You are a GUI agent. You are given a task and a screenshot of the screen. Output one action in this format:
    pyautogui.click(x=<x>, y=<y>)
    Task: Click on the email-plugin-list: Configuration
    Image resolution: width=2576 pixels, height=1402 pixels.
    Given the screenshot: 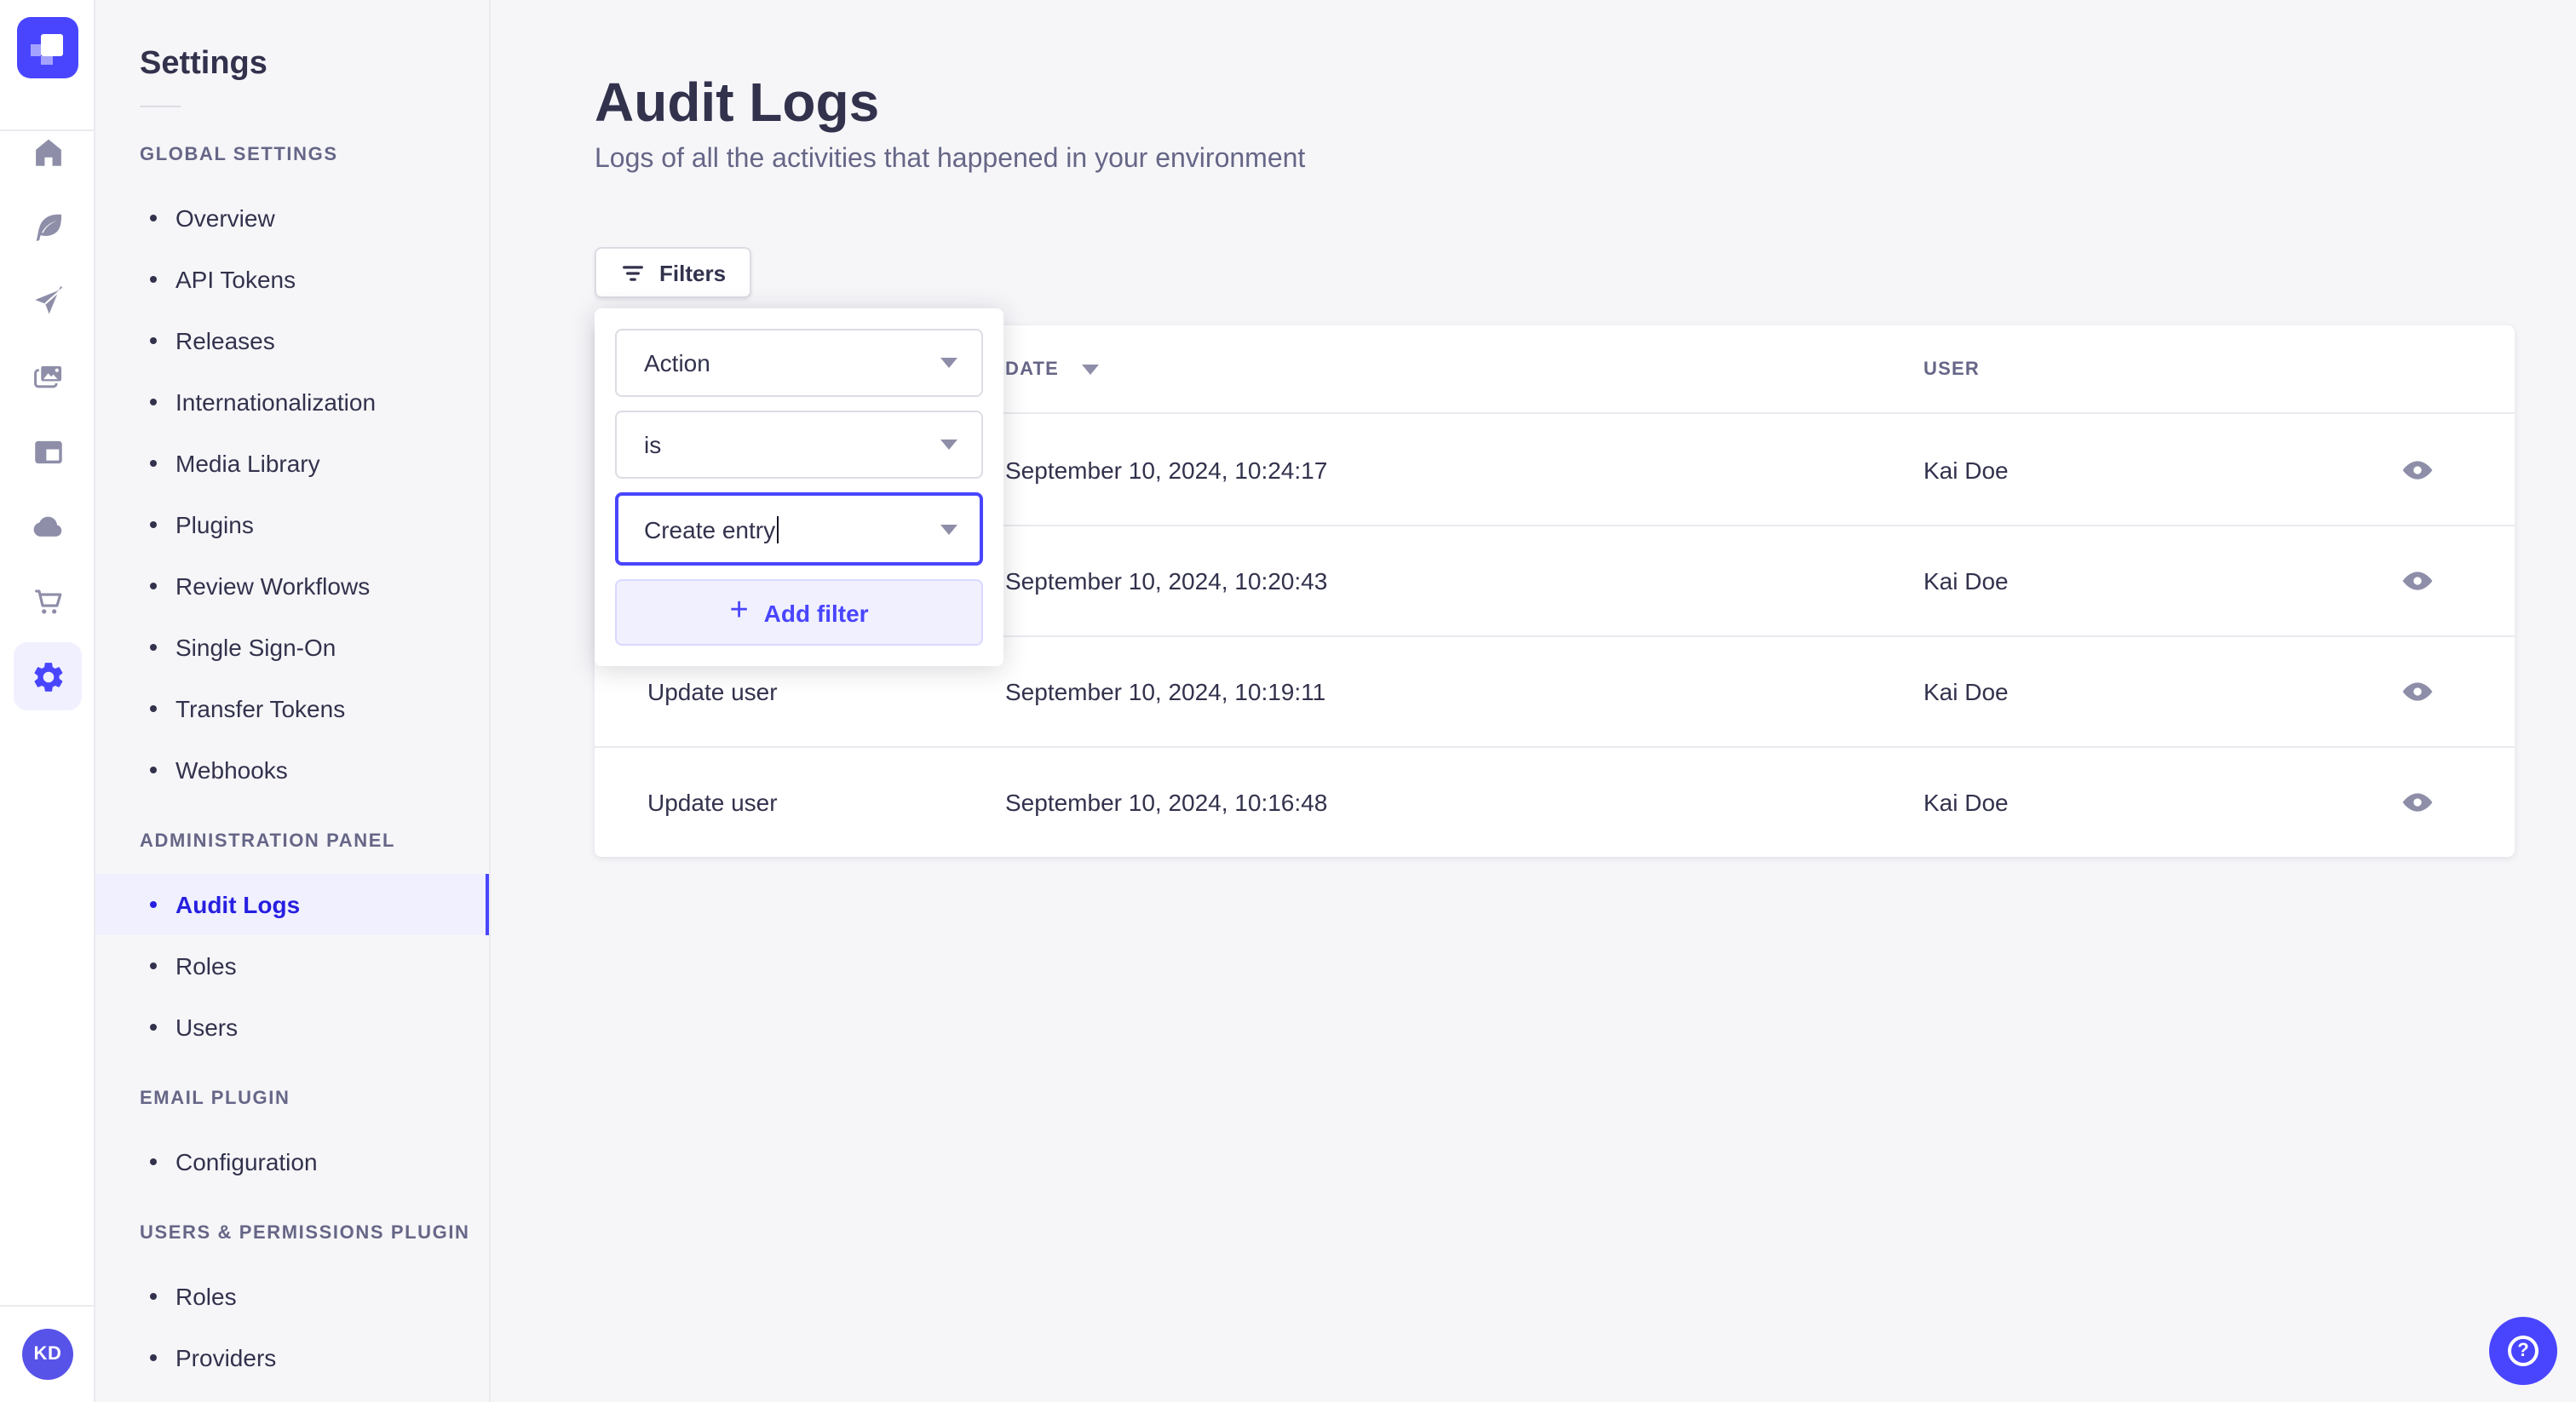 What is the action you would take?
    pyautogui.click(x=292, y=1161)
    